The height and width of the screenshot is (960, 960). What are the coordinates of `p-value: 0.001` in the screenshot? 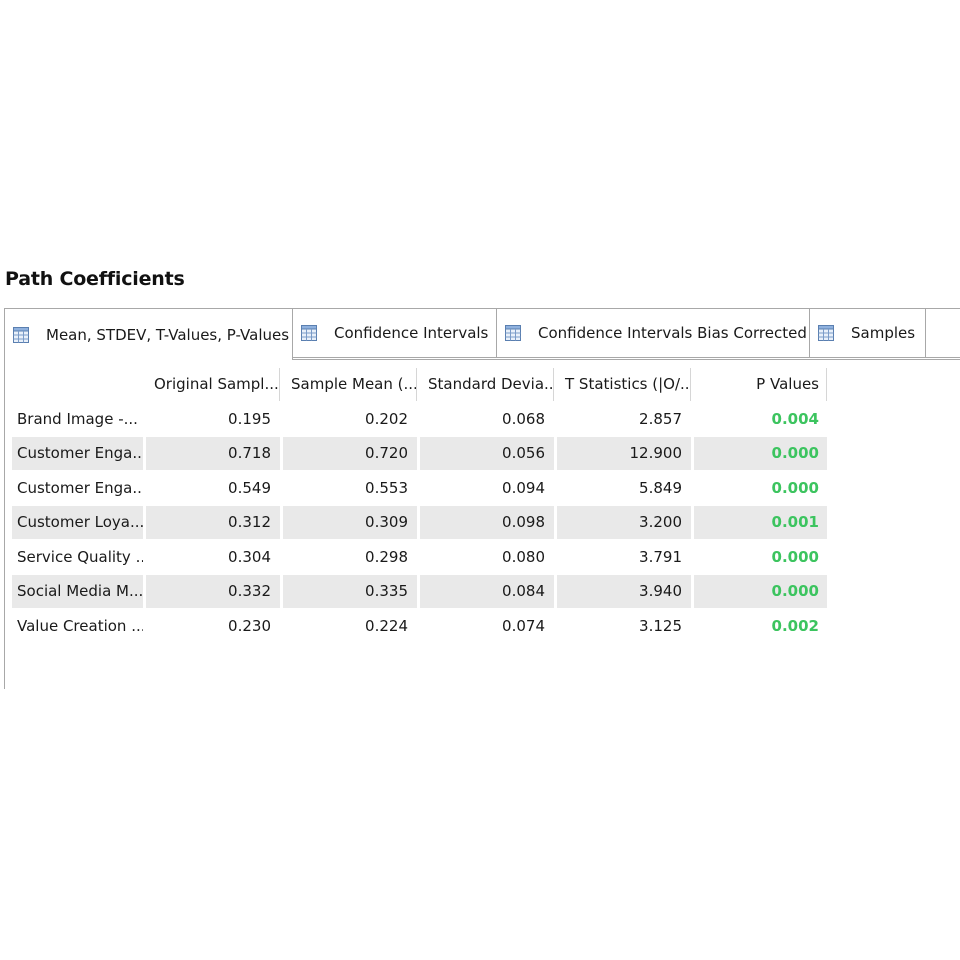 It's located at (760, 522).